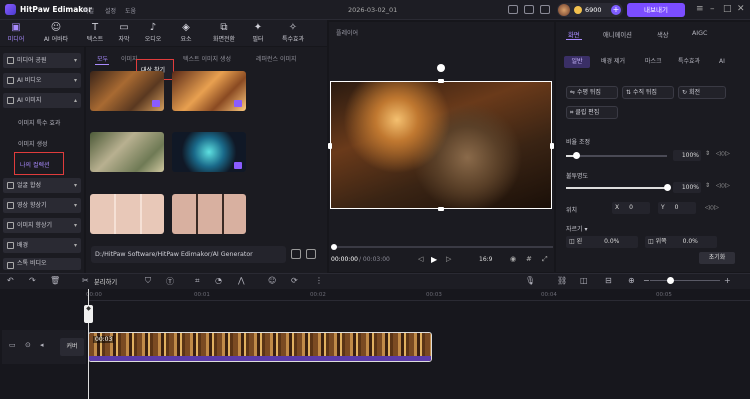  I want to click on subtab-general: 일반, so click(577, 62).